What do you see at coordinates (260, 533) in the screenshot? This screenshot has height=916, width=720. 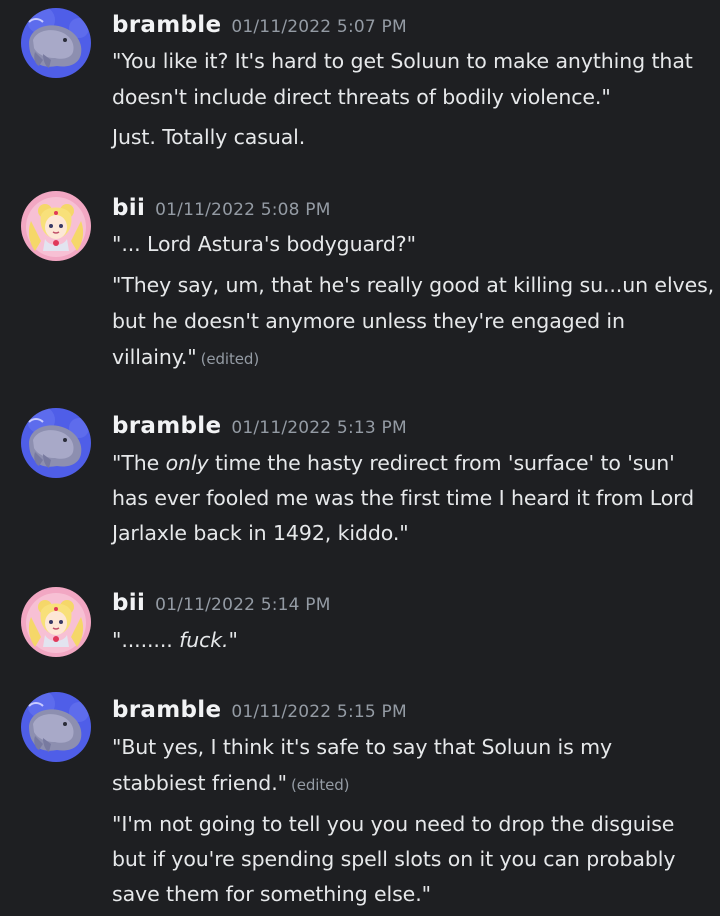 I see `message-line: Jarlaxle back in 1492, kiddo."` at bounding box center [260, 533].